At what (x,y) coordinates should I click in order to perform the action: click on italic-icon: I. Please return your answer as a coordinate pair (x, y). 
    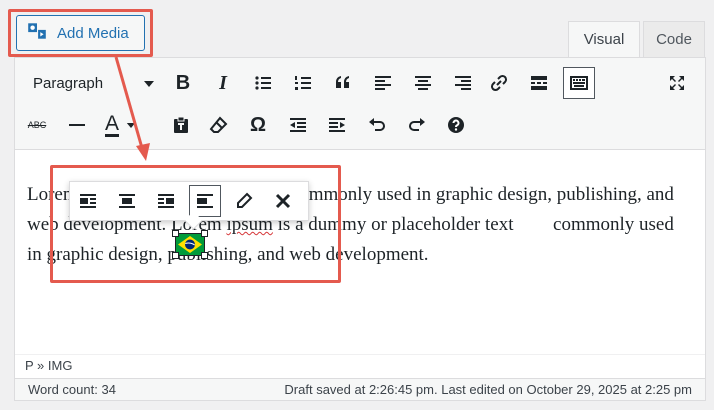
    Looking at the image, I should click on (223, 82).